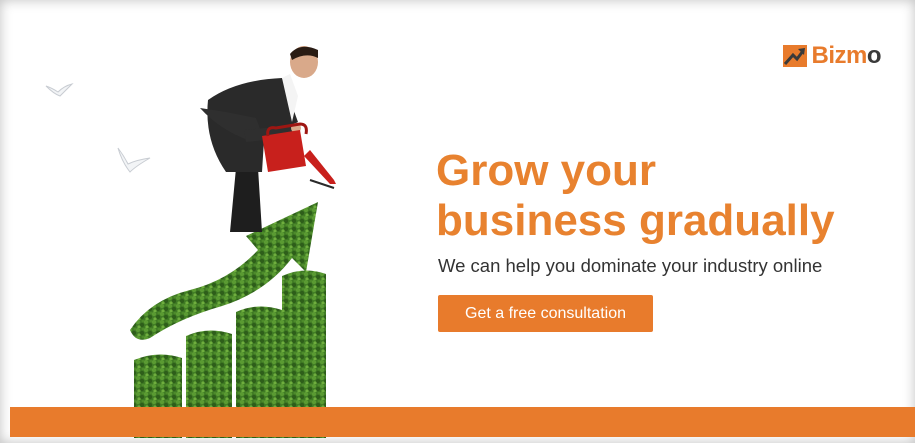 Image resolution: width=915 pixels, height=443 pixels. I want to click on logo-text-end: o, so click(874, 55).